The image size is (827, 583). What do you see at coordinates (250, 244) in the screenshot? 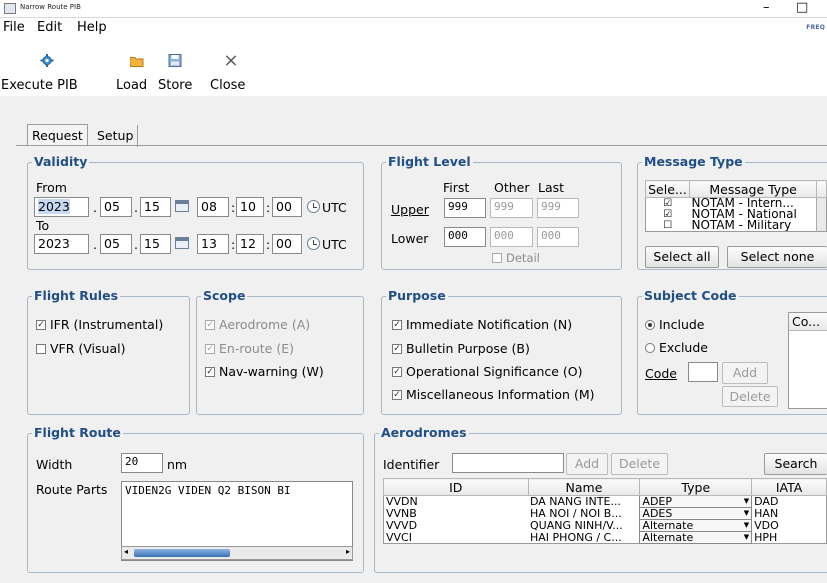
I see `to-minute-field: 12` at bounding box center [250, 244].